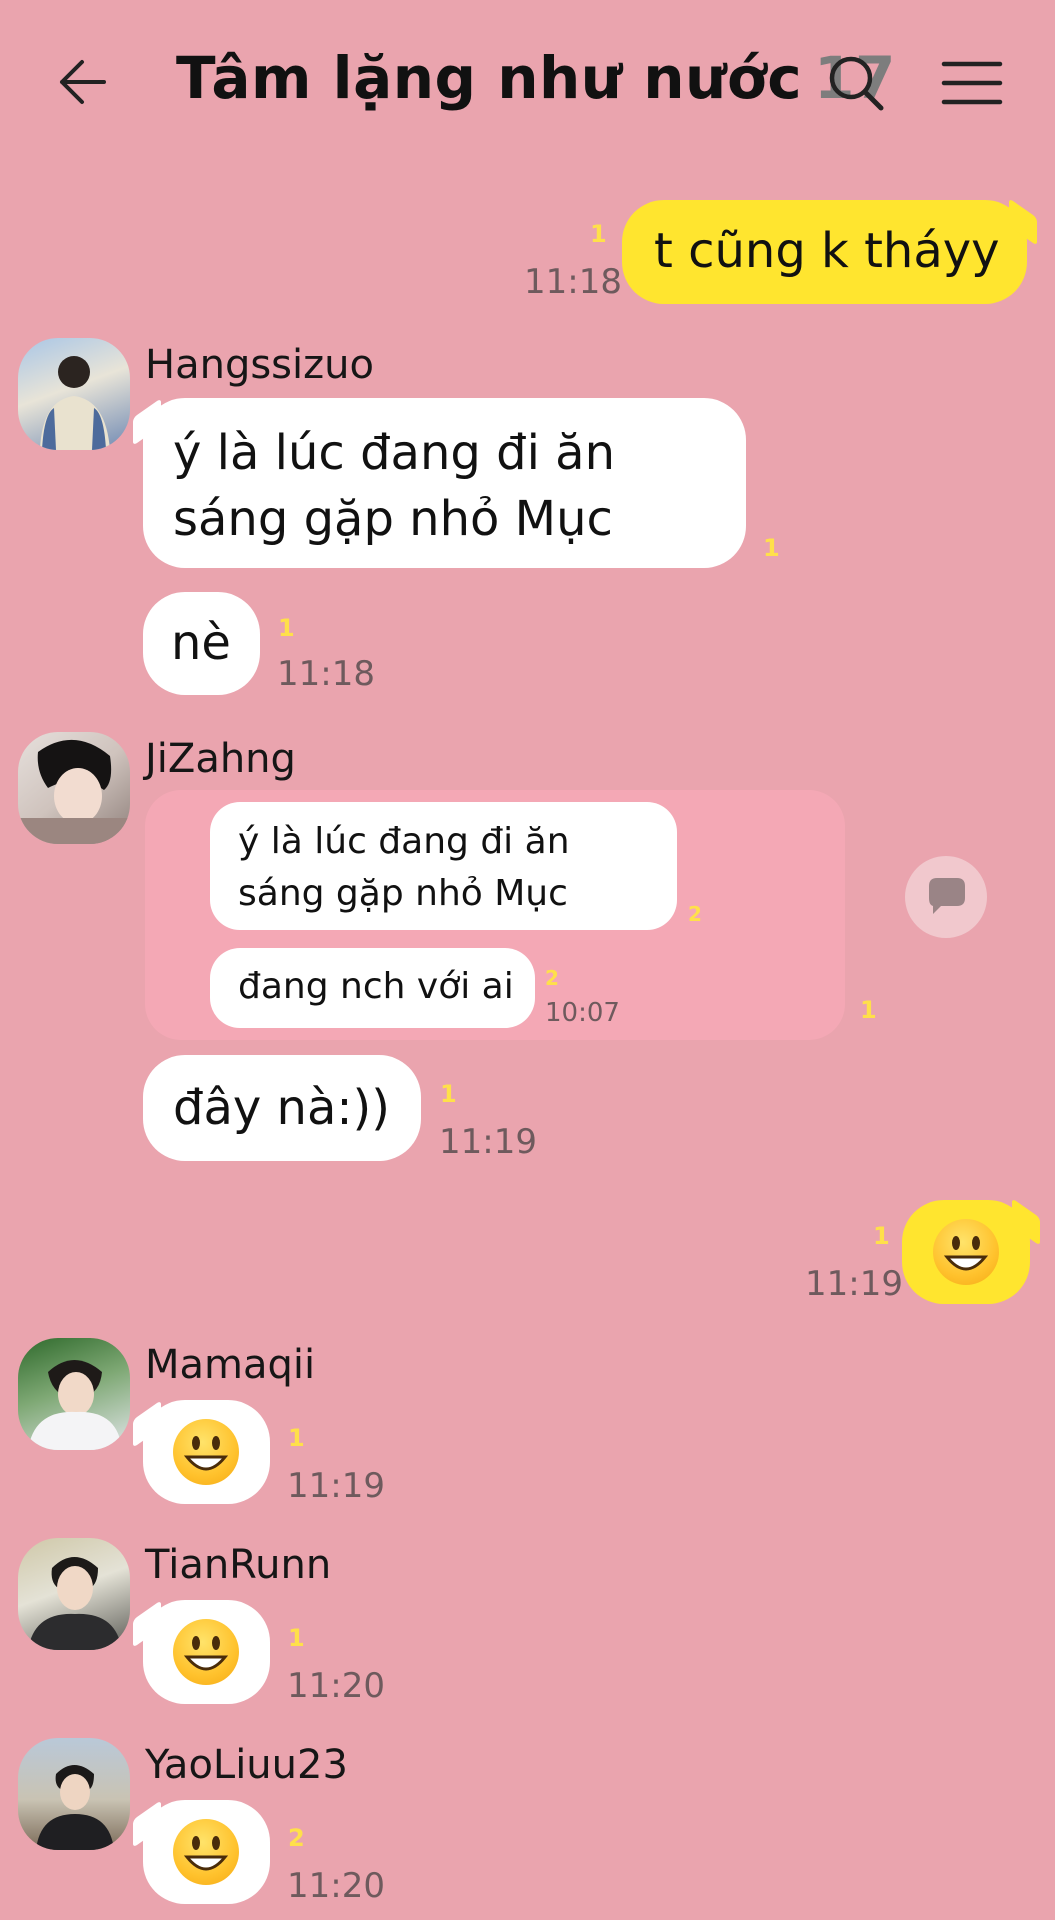  Describe the element at coordinates (246, 1765) in the screenshot. I see `sender-name: YaoLiuu23` at that location.